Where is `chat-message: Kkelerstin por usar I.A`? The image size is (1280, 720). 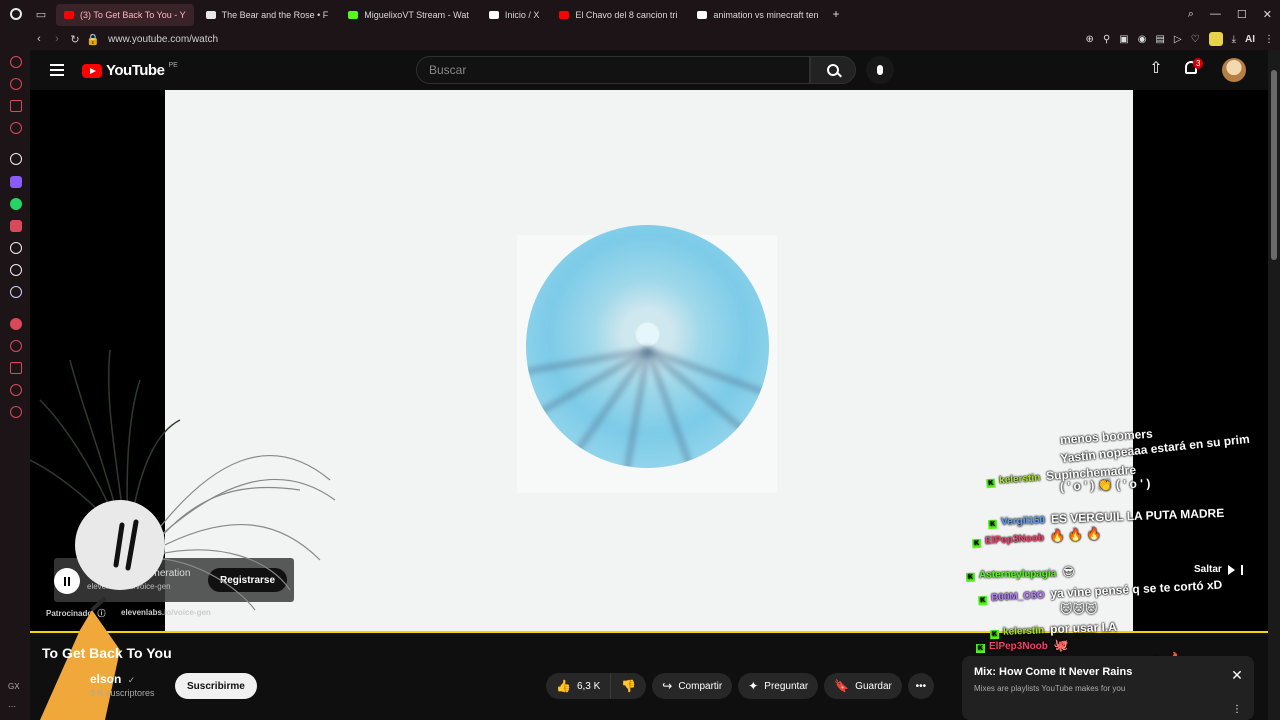
chat-message: Kkelerstin por usar I.A is located at coordinates (1053, 630).